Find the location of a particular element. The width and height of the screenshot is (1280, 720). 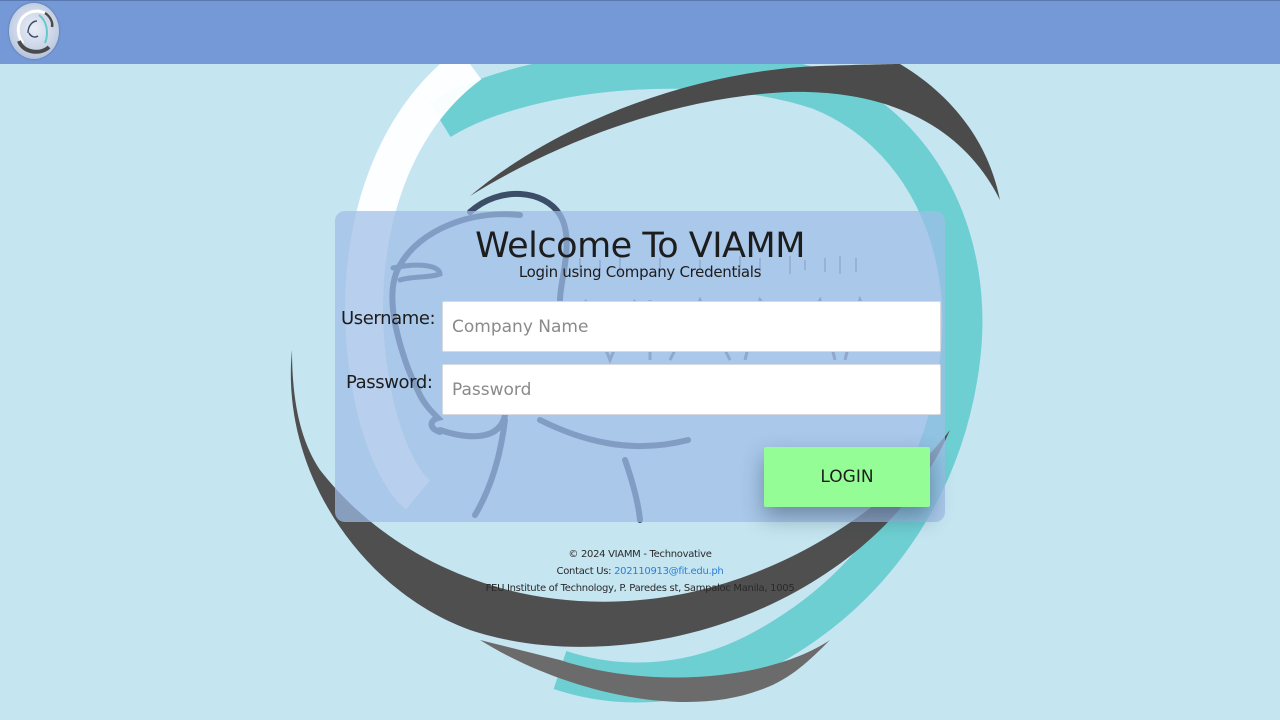

page-title: Welcome To VIAMM is located at coordinates (640, 246).